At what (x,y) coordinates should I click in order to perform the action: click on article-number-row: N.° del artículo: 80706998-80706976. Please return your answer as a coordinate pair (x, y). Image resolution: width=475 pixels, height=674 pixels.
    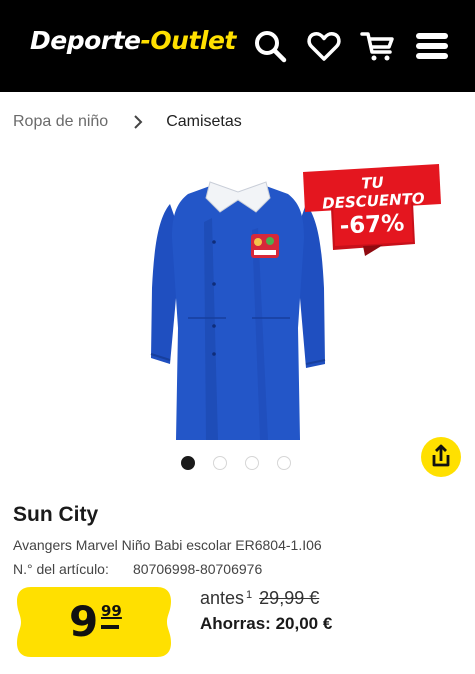
    Looking at the image, I should click on (137, 569).